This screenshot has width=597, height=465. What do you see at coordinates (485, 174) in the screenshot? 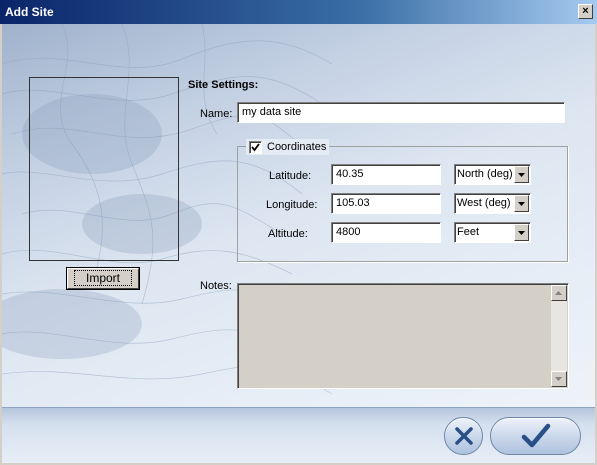
I see `latitude-direction-value: North (deg)` at bounding box center [485, 174].